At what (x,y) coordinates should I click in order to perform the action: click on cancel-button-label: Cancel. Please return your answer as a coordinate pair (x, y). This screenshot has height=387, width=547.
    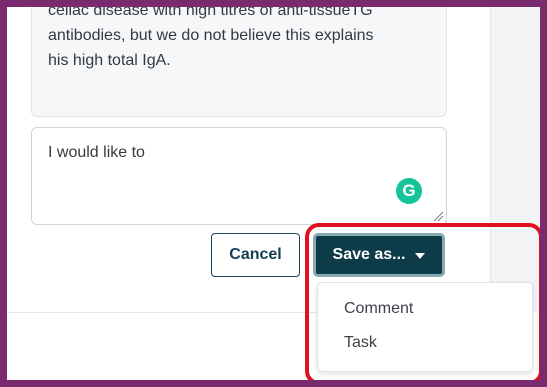
    Looking at the image, I should click on (255, 254).